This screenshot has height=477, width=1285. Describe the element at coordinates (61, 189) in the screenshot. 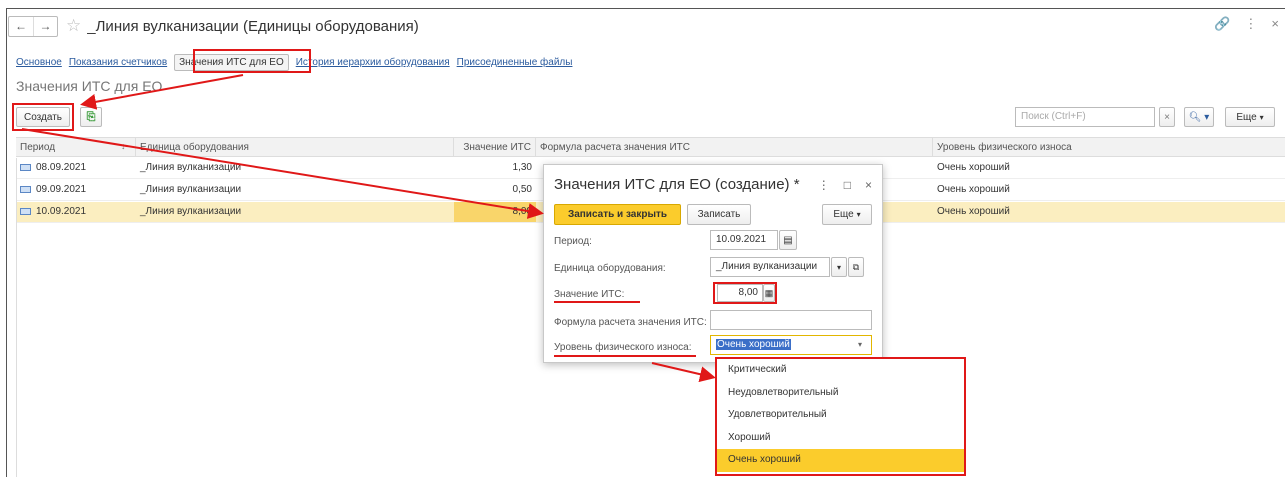

I see `row-period: 09.09.2021` at that location.